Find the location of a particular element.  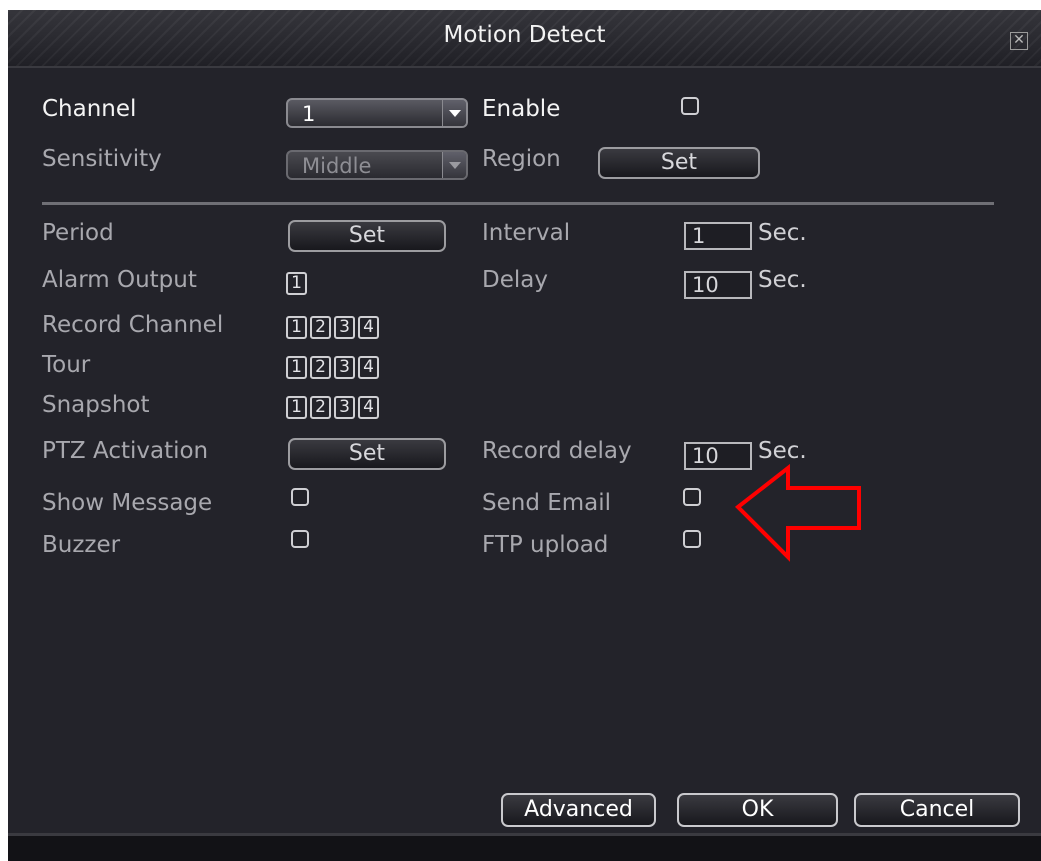

tour-chips: 1 2 3 4 is located at coordinates (332, 367).